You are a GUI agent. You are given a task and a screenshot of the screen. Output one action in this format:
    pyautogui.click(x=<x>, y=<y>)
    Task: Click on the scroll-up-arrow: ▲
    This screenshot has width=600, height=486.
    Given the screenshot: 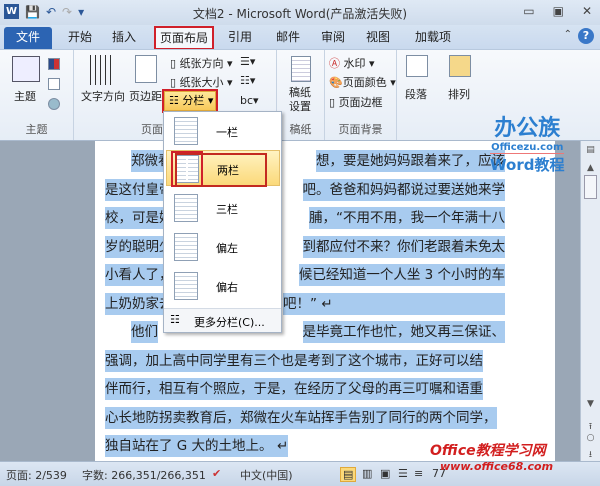 What is the action you would take?
    pyautogui.click(x=590, y=168)
    